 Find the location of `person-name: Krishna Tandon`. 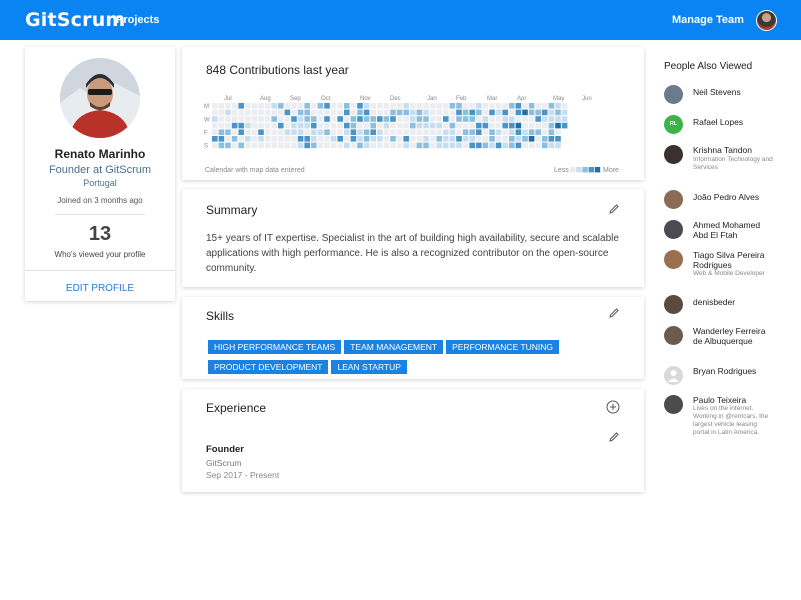

person-name: Krishna Tandon is located at coordinates (733, 150).